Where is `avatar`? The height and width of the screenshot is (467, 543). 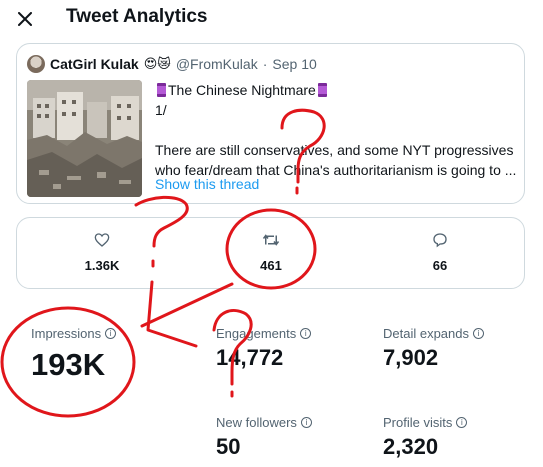
avatar is located at coordinates (36, 64).